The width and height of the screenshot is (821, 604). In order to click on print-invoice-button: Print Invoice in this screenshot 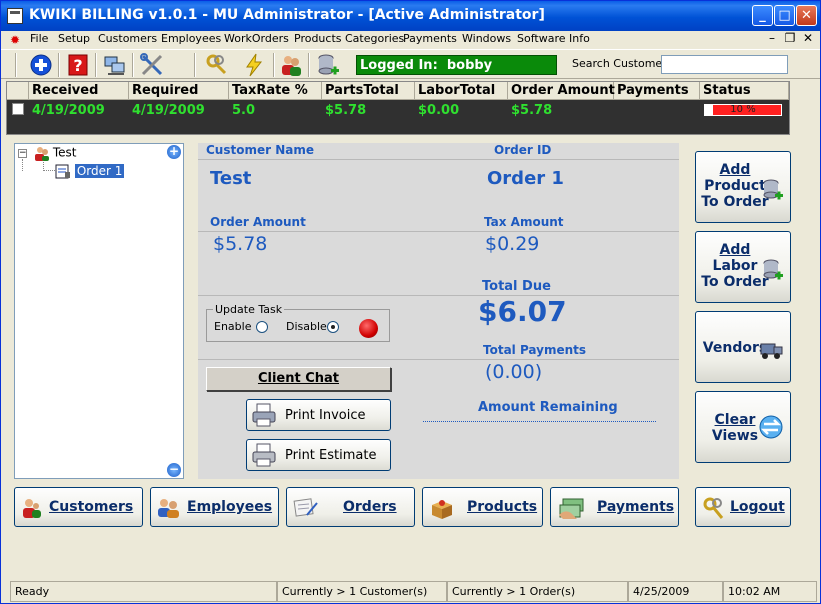, I will do `click(318, 415)`.